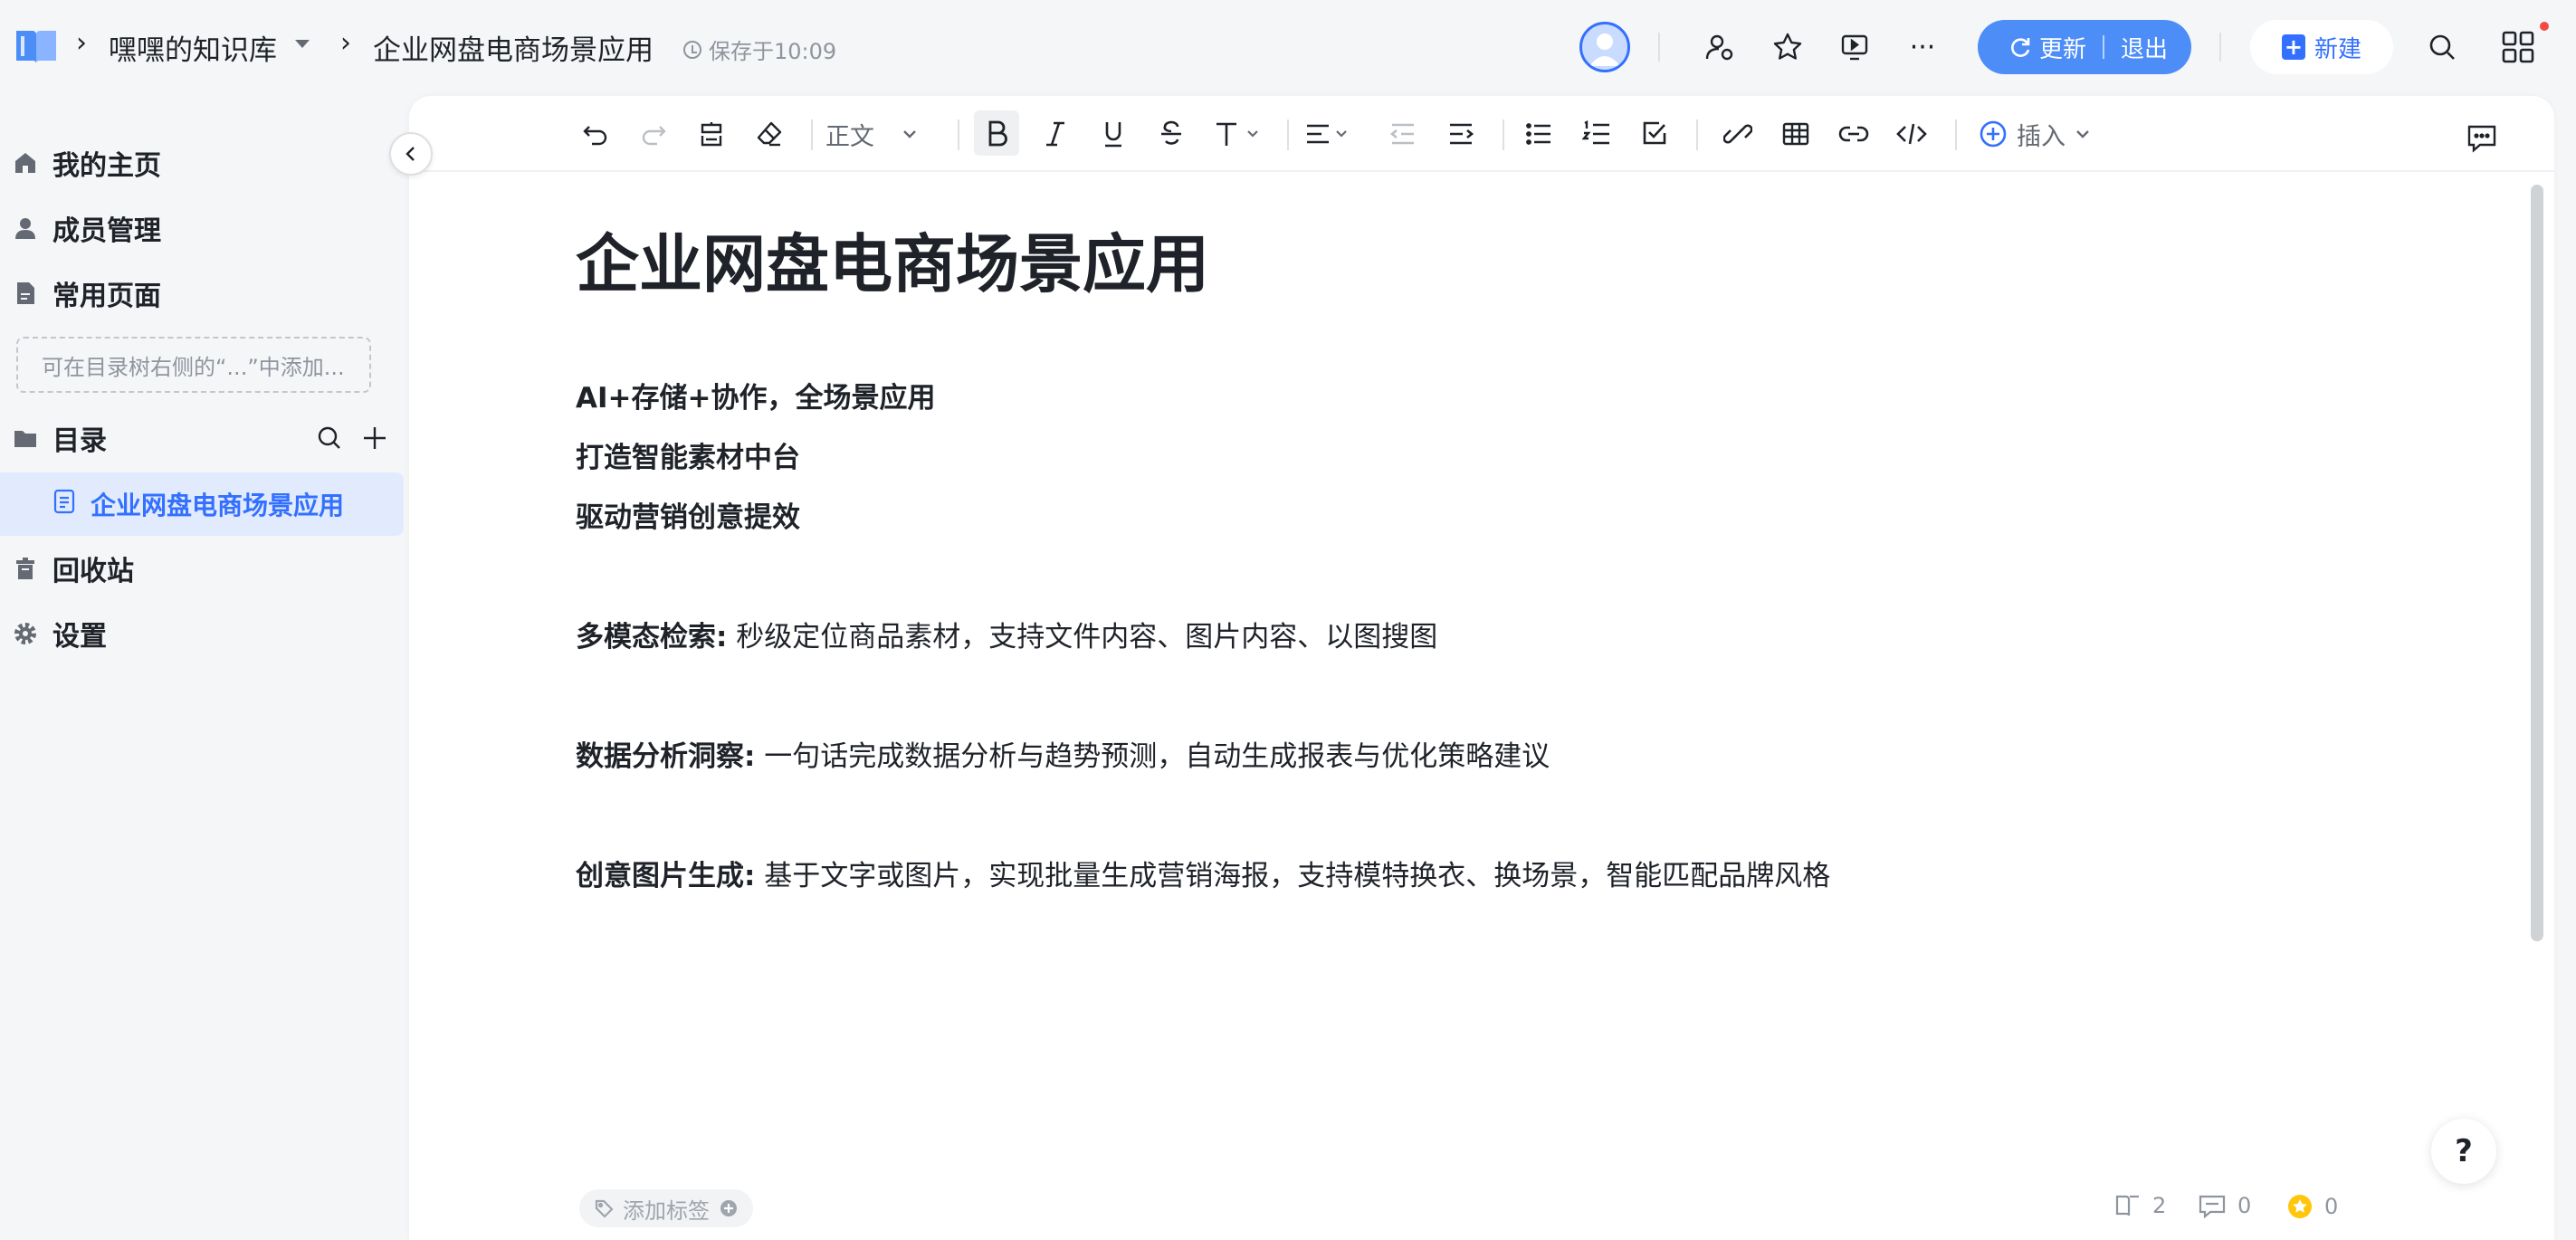 The width and height of the screenshot is (2576, 1240). Describe the element at coordinates (2518, 47) in the screenshot. I see `apps-grid-icon` at that location.